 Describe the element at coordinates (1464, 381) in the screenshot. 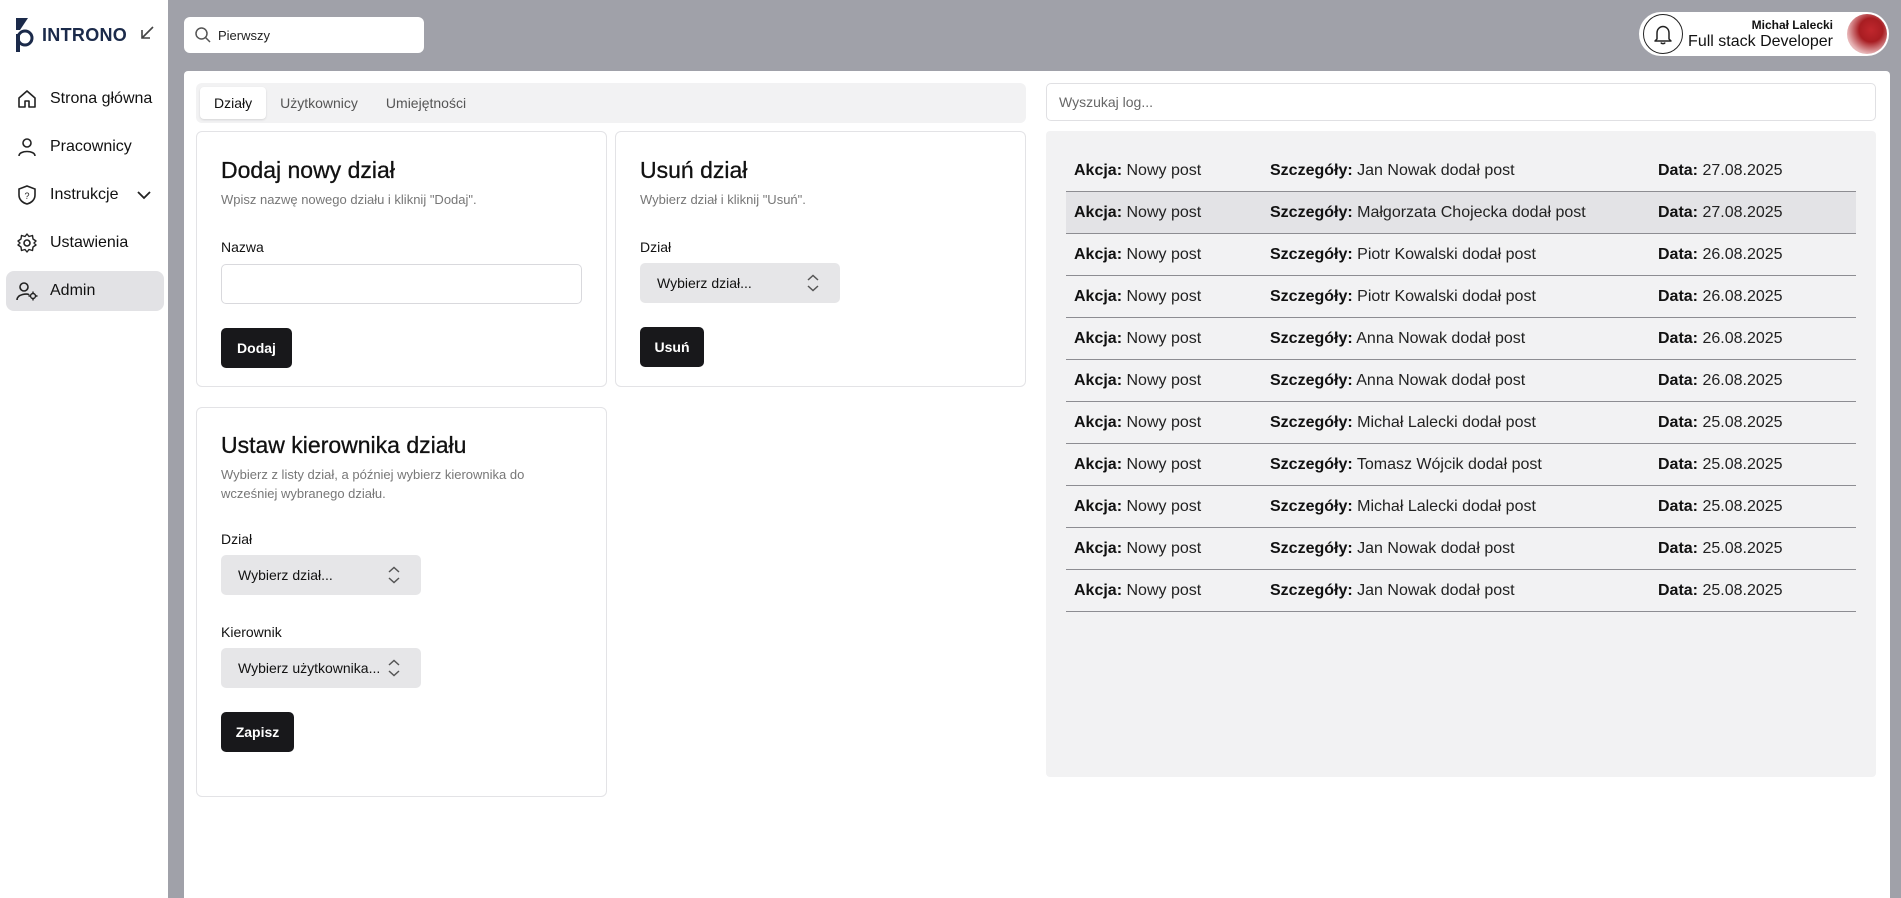

I see `log-details-cell: Szczegóły: Anna Nowak dodał post` at that location.